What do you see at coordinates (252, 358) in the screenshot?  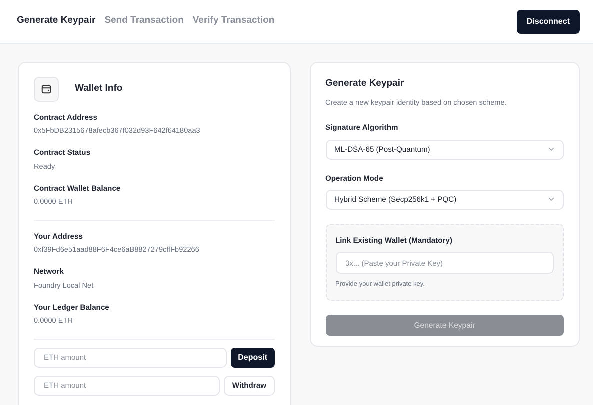 I see `deposit-button: Deposit` at bounding box center [252, 358].